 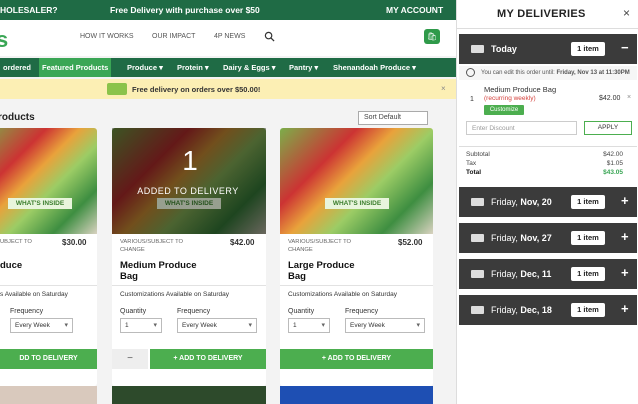 I want to click on product-name-line2: Bag, so click(x=129, y=276).